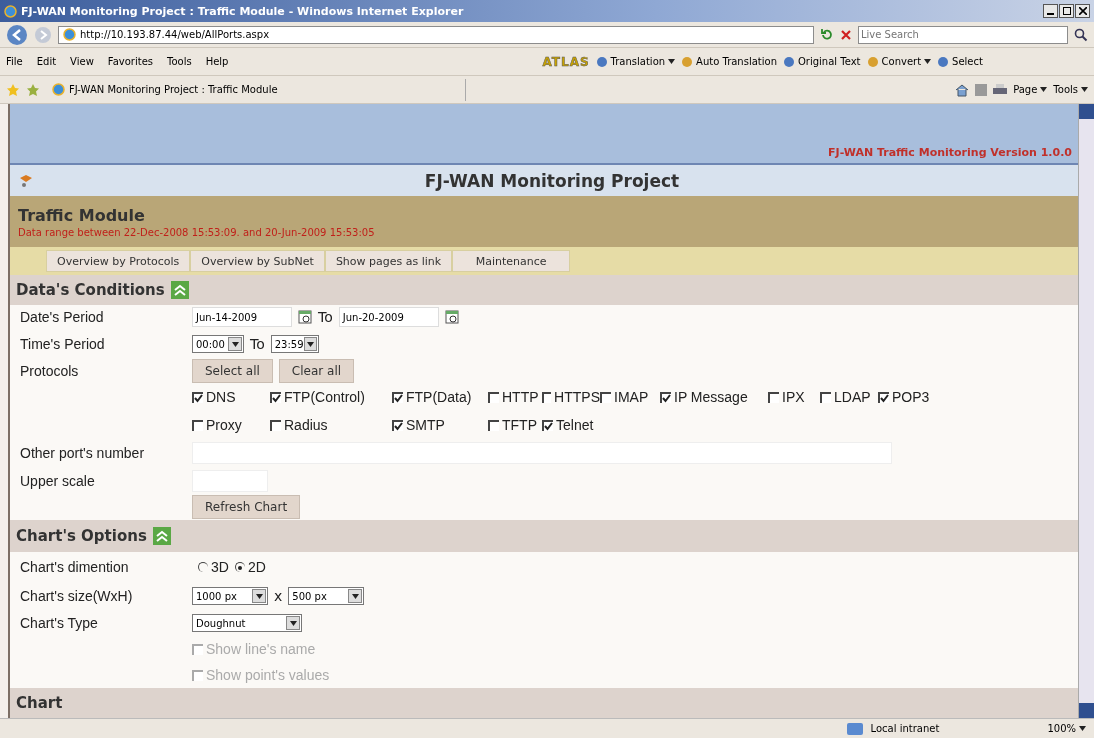 Image resolution: width=1094 pixels, height=738 pixels. What do you see at coordinates (246, 507) in the screenshot?
I see `refresh-chart-button: Refresh Chart` at bounding box center [246, 507].